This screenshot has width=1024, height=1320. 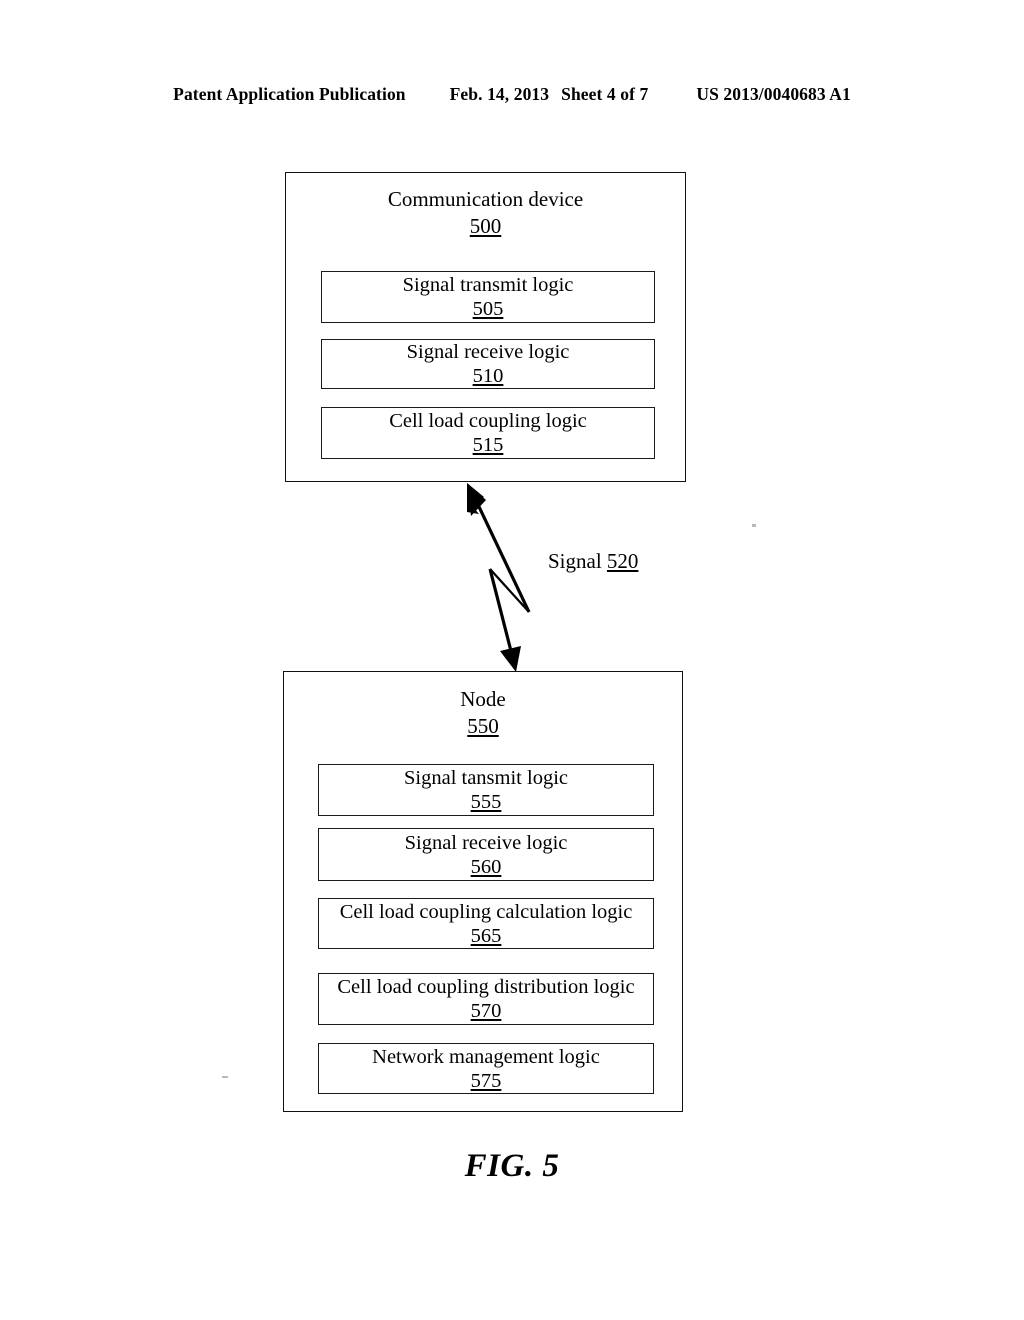 I want to click on cell-load-coupling-calculation-logic-565-box: Cell load coupling calculation logic 565, so click(x=486, y=923).